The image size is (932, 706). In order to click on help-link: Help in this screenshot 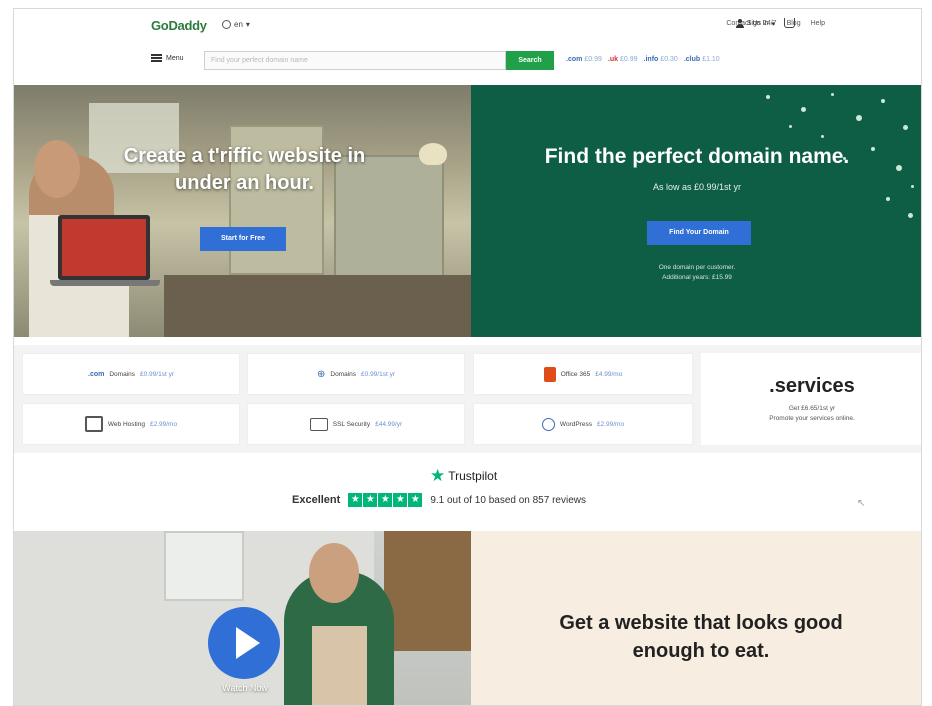, I will do `click(818, 23)`.